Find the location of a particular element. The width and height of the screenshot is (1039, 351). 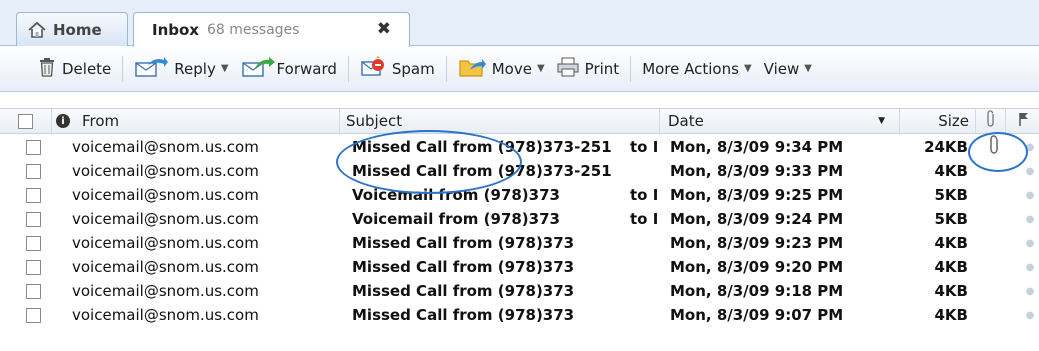

select-all-column is located at coordinates (26, 121).